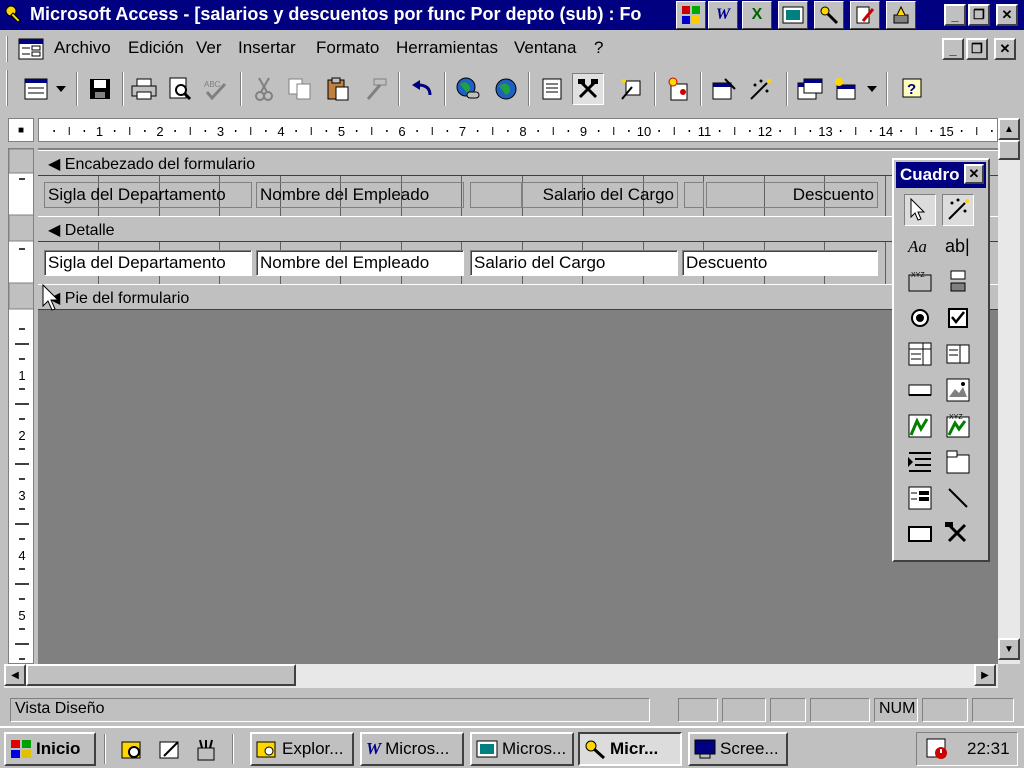 The image size is (1024, 768). What do you see at coordinates (958, 354) in the screenshot?
I see `list-box-icon` at bounding box center [958, 354].